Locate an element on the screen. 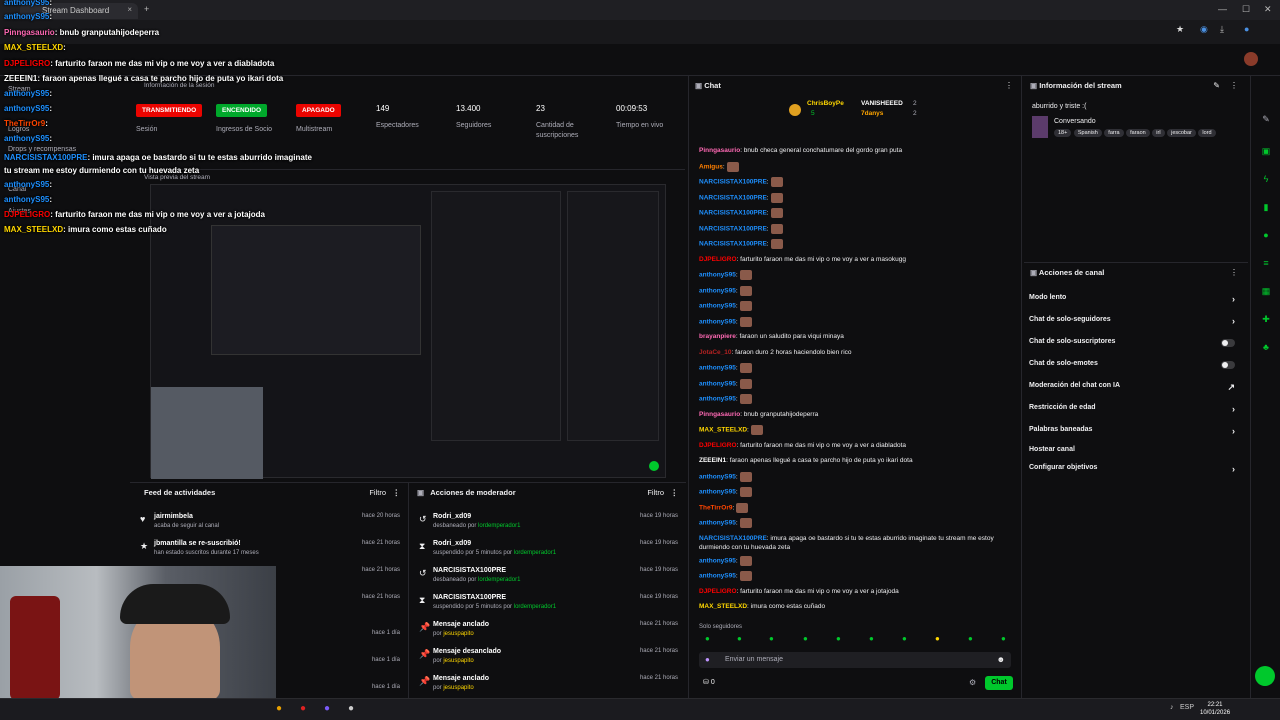  pinned-user: 7danys is located at coordinates (872, 113).